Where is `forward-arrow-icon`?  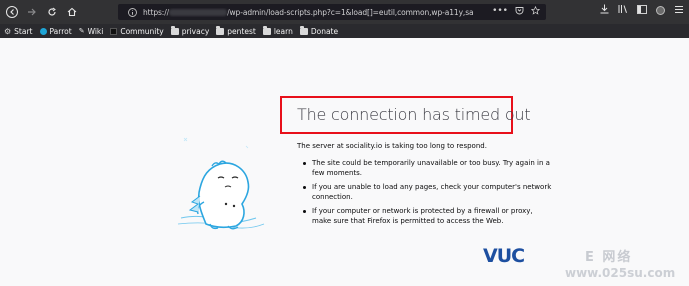 forward-arrow-icon is located at coordinates (32, 12).